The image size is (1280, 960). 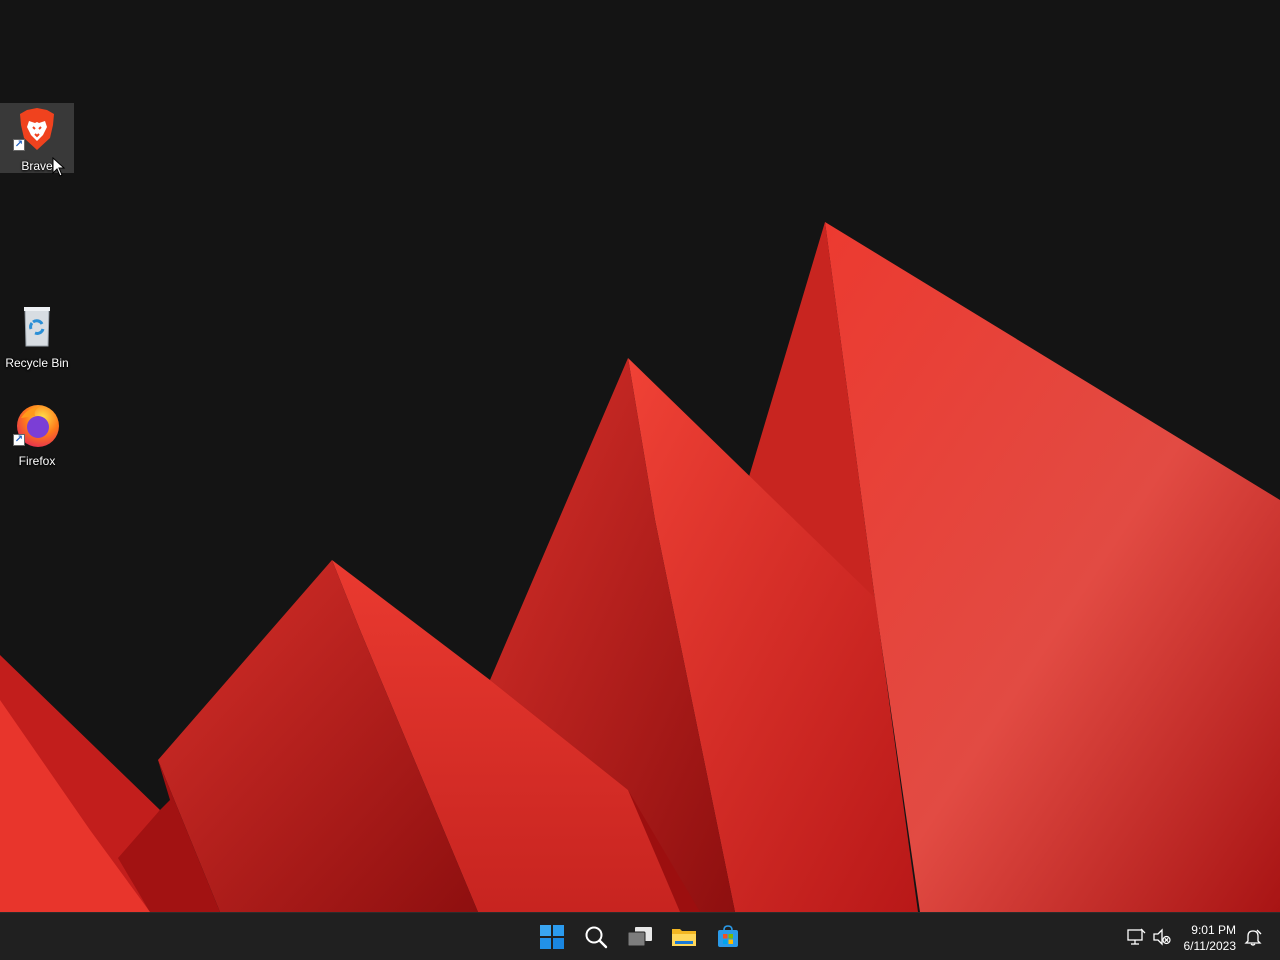 What do you see at coordinates (59, 167) in the screenshot?
I see `mouse-cursor-icon` at bounding box center [59, 167].